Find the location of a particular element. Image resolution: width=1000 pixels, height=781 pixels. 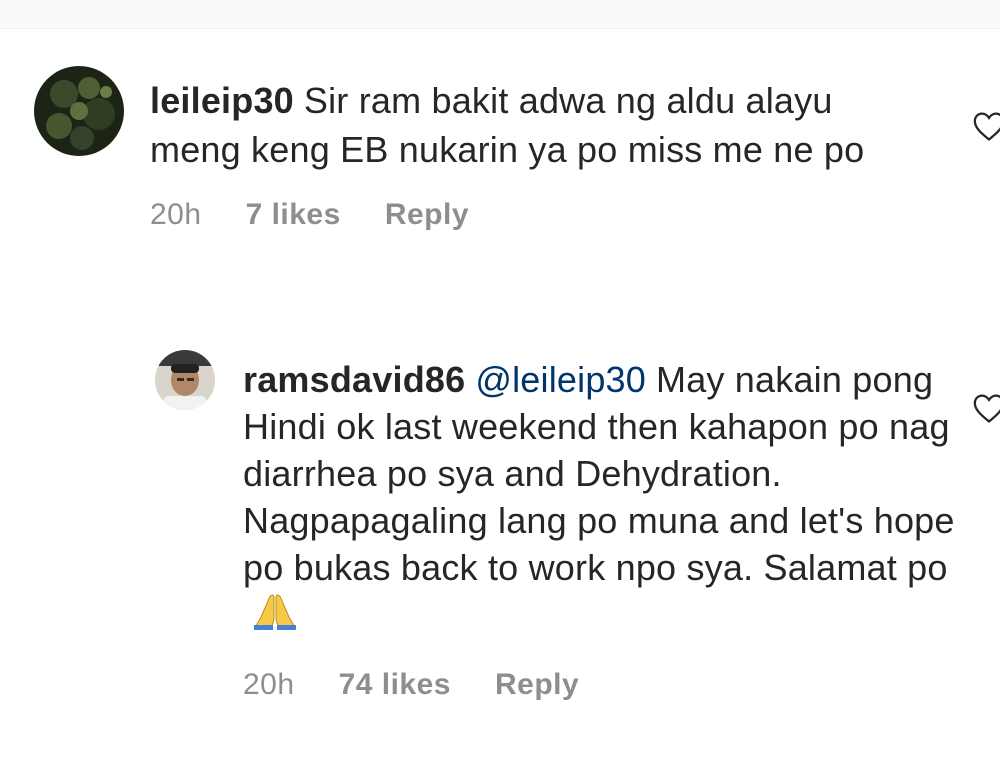

top-divider is located at coordinates (500, 14).